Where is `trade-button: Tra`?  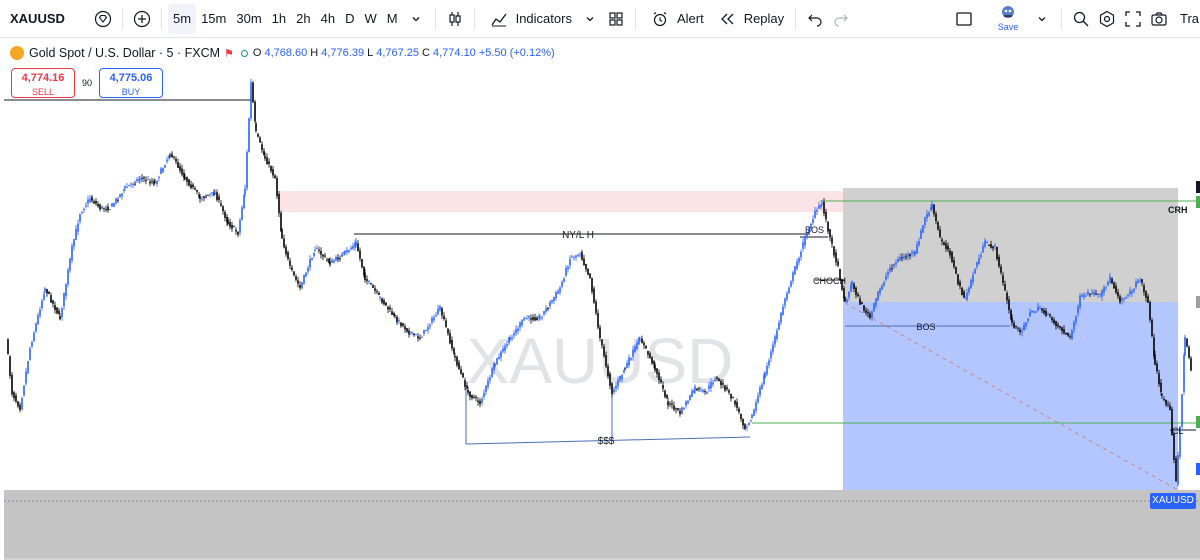 trade-button: Tra is located at coordinates (1190, 18).